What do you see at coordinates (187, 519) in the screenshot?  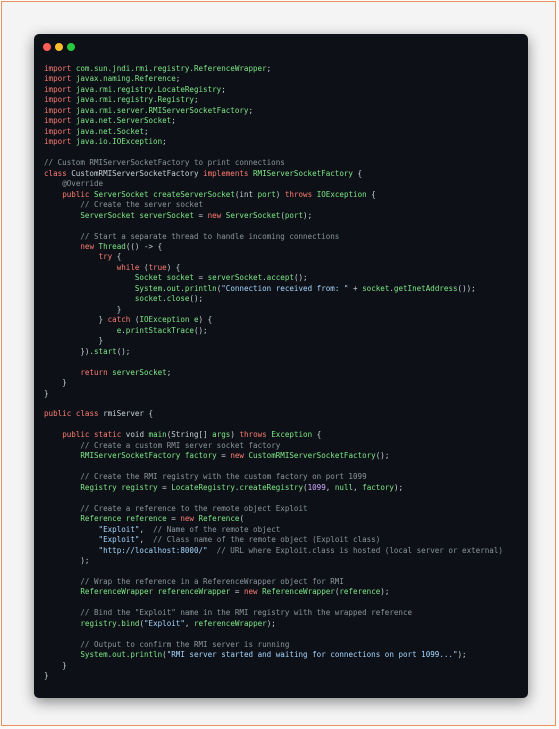 I see `code-token: new` at bounding box center [187, 519].